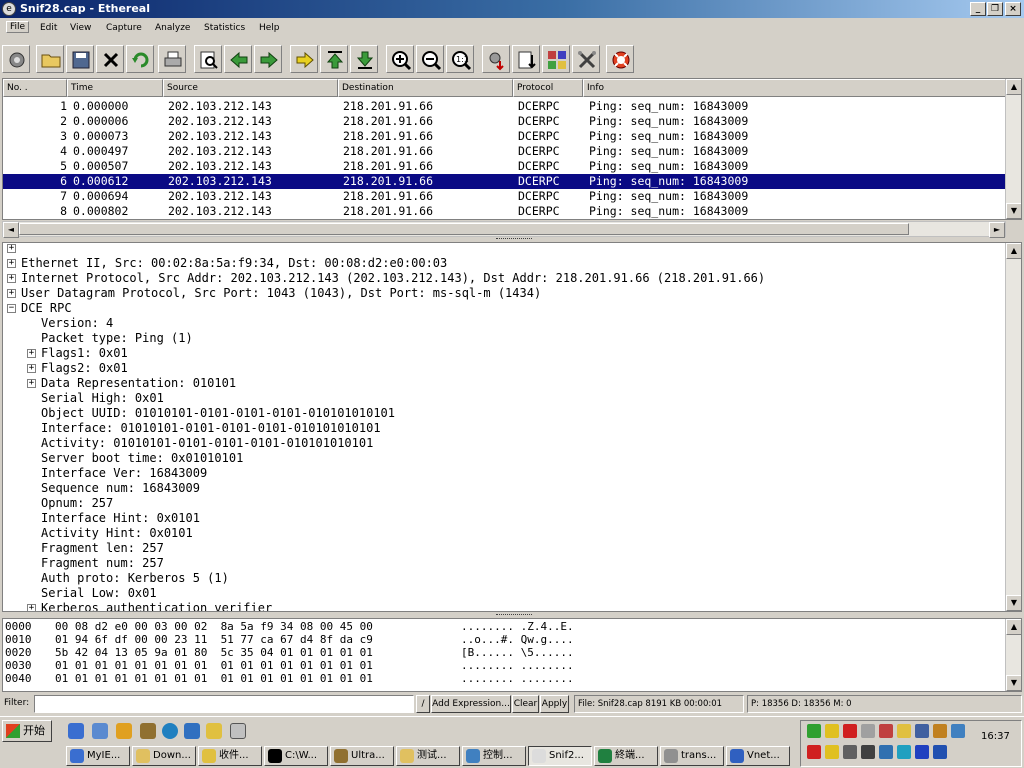 The height and width of the screenshot is (768, 1024). I want to click on detail-tree-item: Server boot time: 0x01010101, so click(531, 458).